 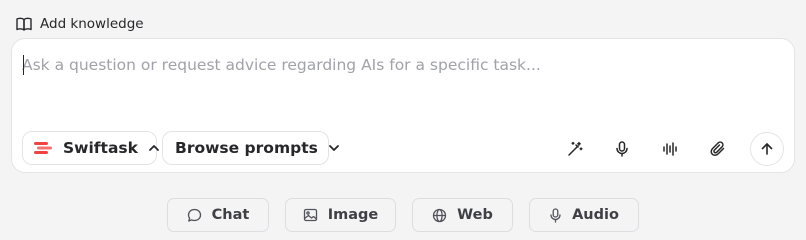 I want to click on mode-chat-button: Chat, so click(x=218, y=215).